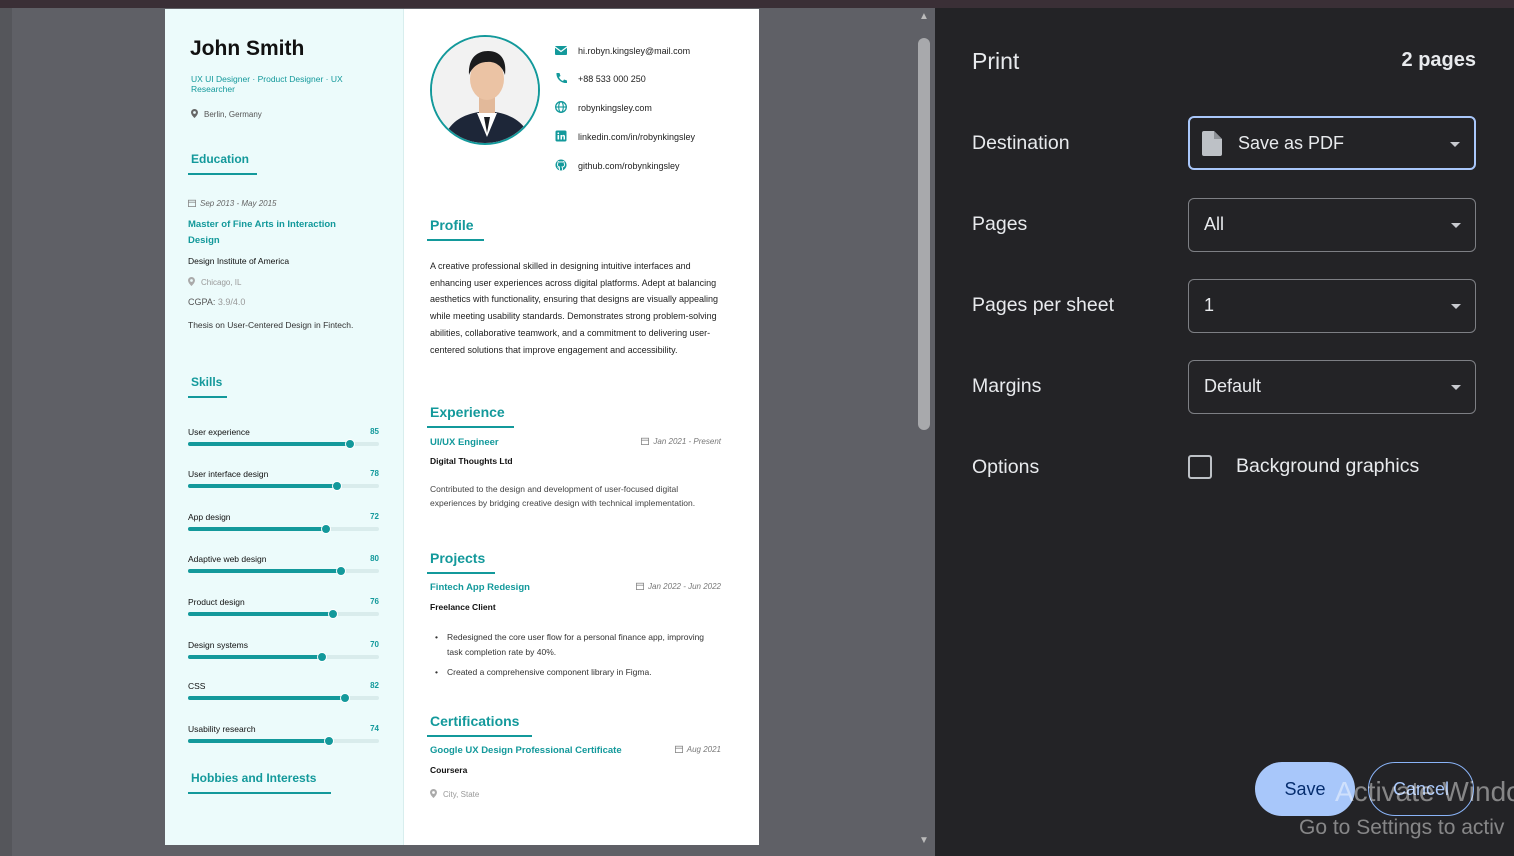  Describe the element at coordinates (1233, 386) in the screenshot. I see `margins-value: Default` at that location.